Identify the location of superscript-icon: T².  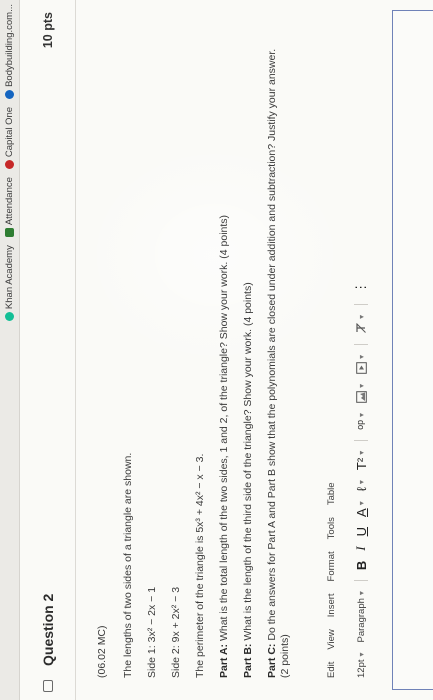
(361, 464).